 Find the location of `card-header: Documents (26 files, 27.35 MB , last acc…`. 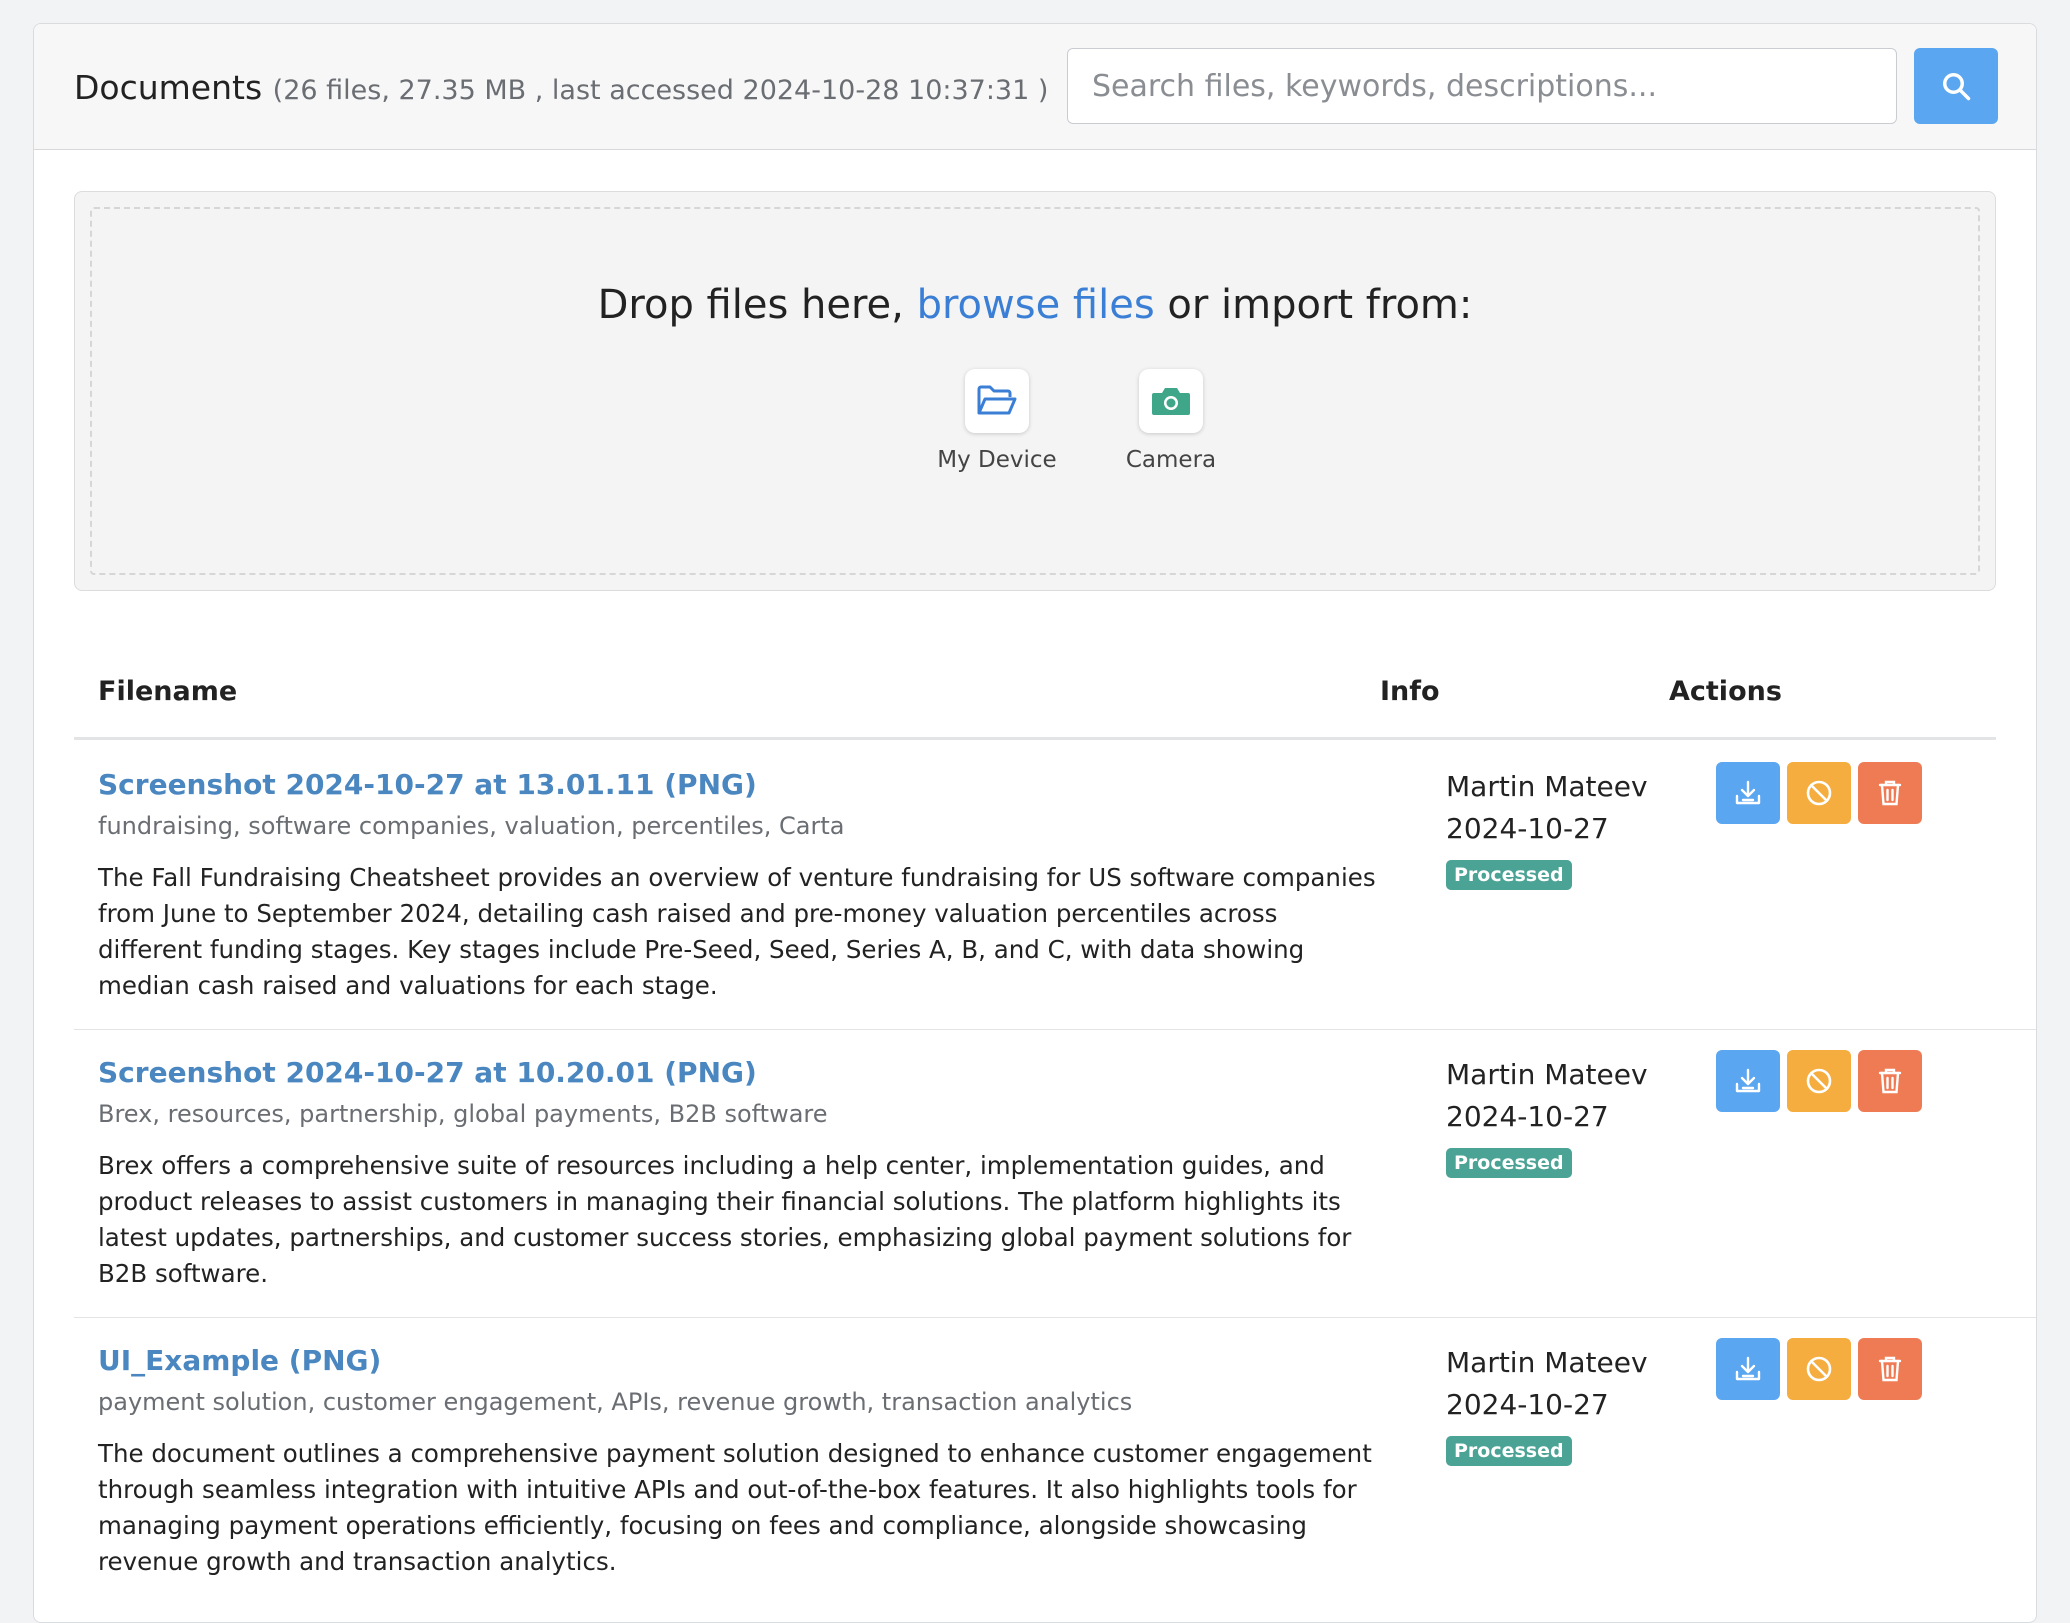

card-header: Documents (26 files, 27.35 MB , last acc… is located at coordinates (1035, 87).